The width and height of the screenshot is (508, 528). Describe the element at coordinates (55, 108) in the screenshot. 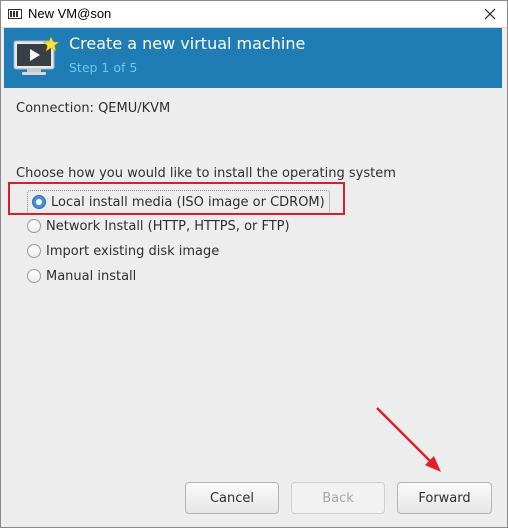

I see `connection-label: Connection:` at that location.